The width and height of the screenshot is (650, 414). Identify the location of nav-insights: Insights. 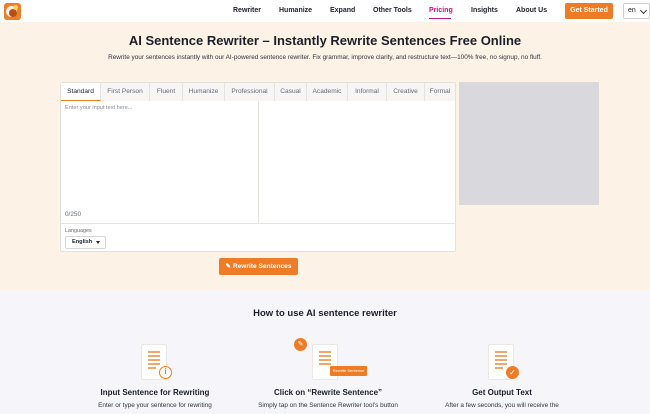
(484, 10).